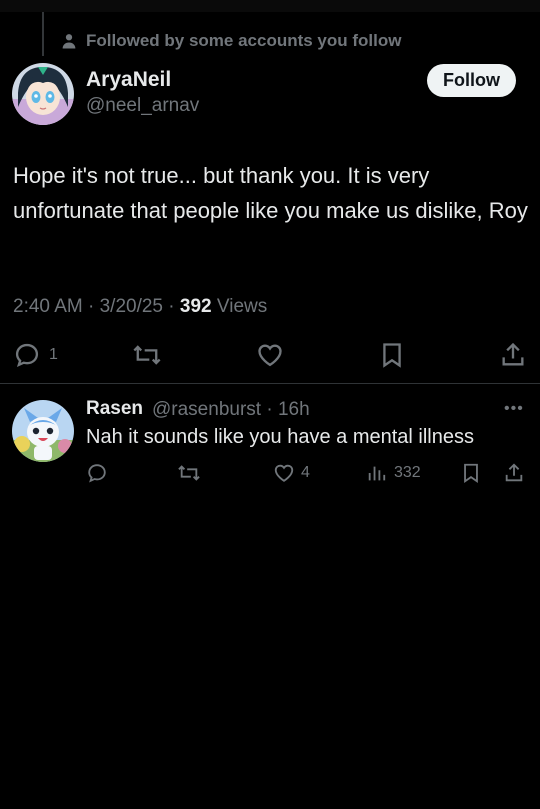 This screenshot has width=540, height=809. What do you see at coordinates (407, 472) in the screenshot?
I see `reply-views-count: 332` at bounding box center [407, 472].